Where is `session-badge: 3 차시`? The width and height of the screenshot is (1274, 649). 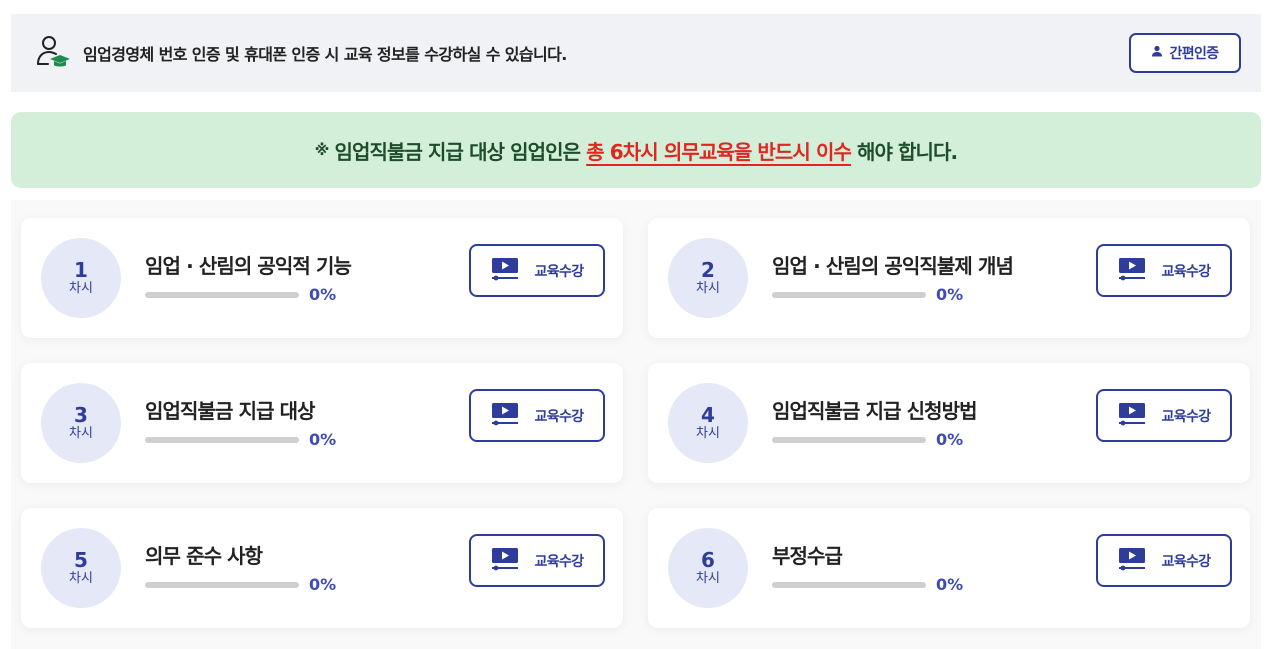
session-badge: 3 차시 is located at coordinates (81, 423).